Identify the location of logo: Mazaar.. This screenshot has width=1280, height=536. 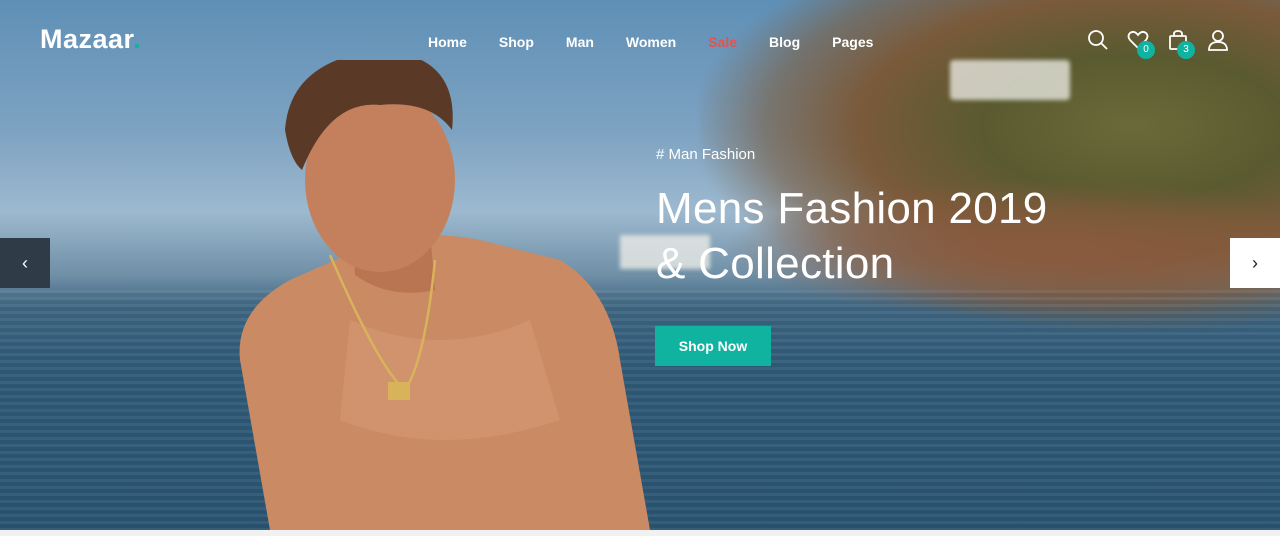
(90, 39).